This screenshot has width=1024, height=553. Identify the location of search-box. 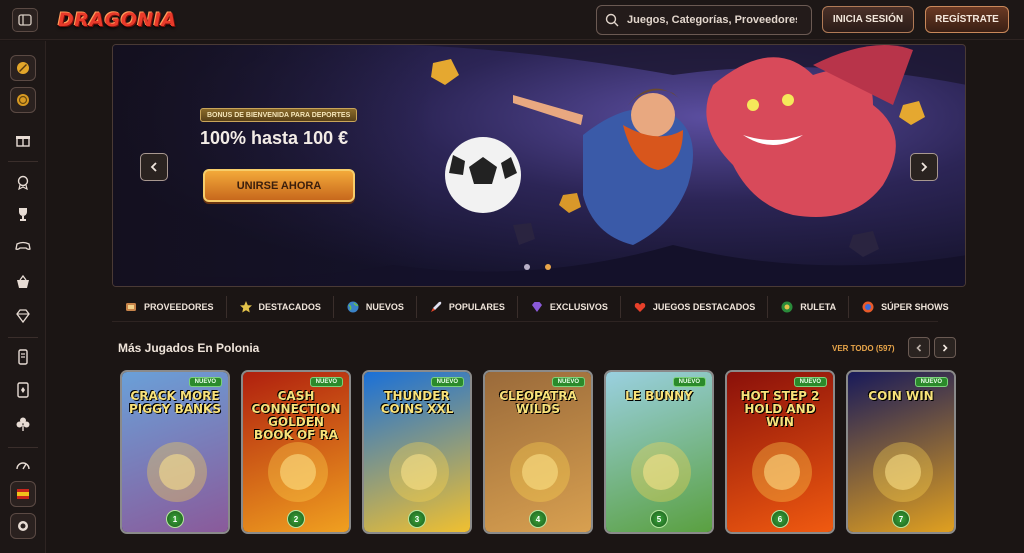
(704, 20).